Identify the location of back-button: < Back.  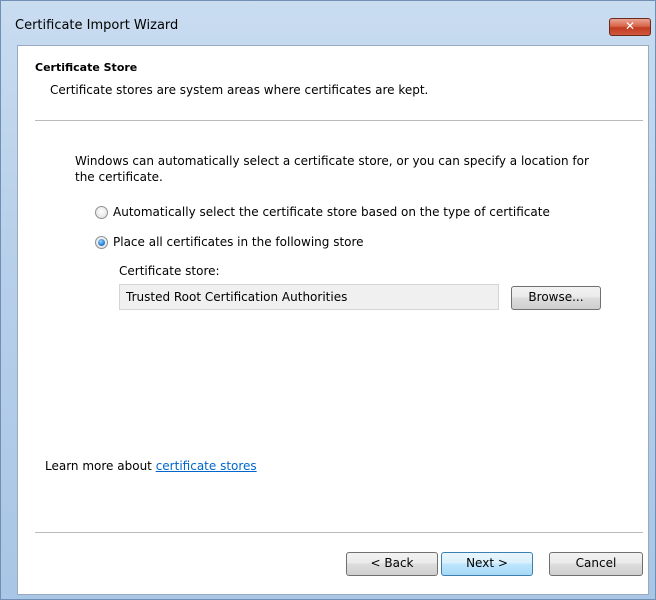
(392, 564).